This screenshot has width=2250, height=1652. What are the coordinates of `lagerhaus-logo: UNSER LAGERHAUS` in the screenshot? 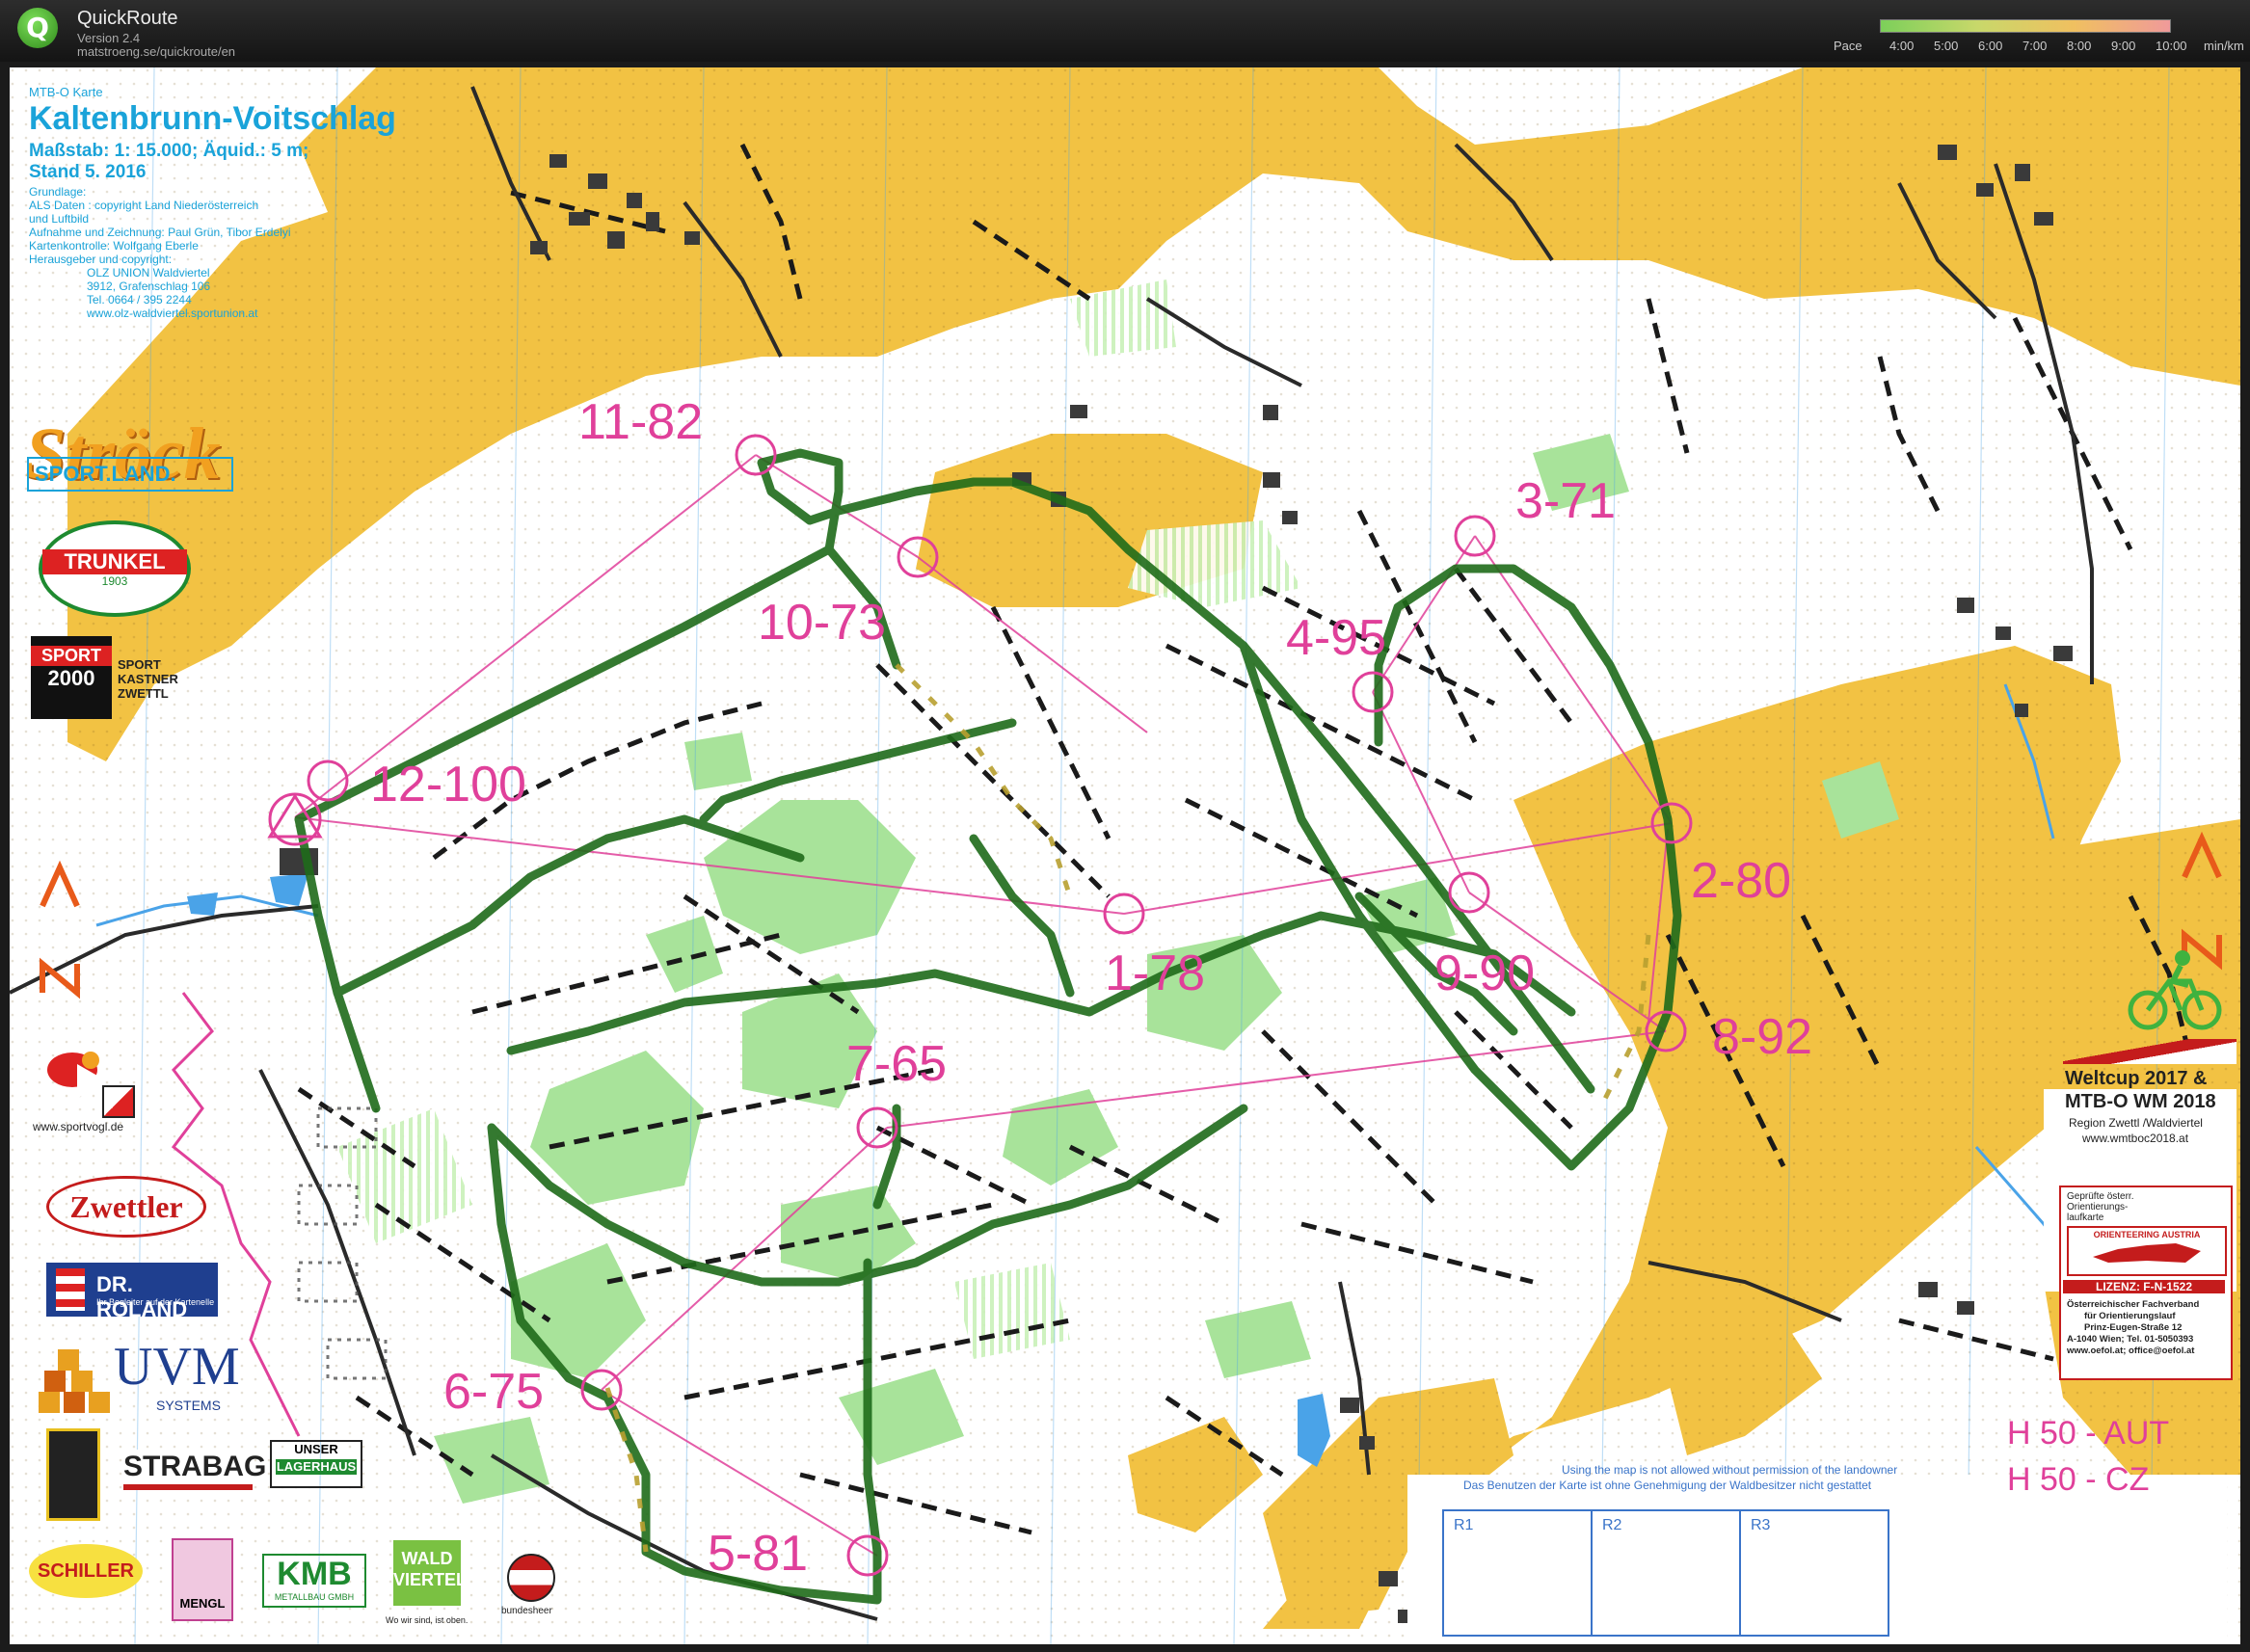 It's located at (316, 1464).